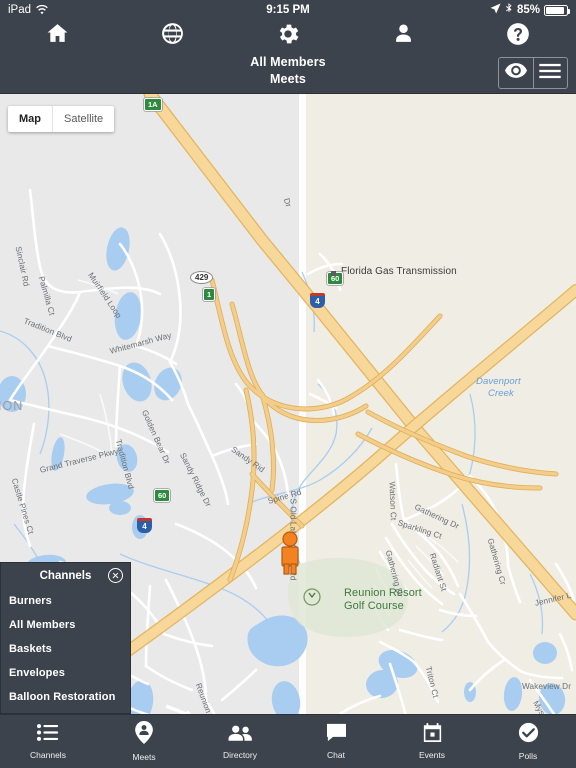  I want to click on tab-polls: Polls, so click(528, 741).